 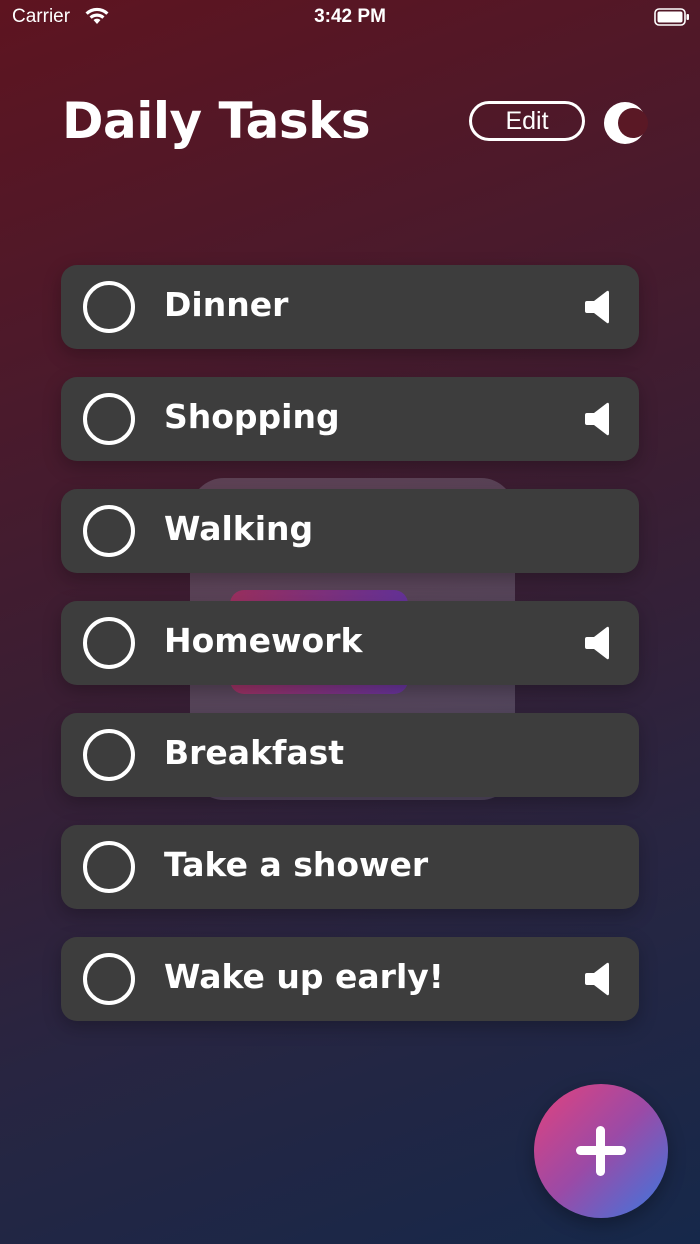 I want to click on task-row: Wake up early!, so click(x=350, y=979).